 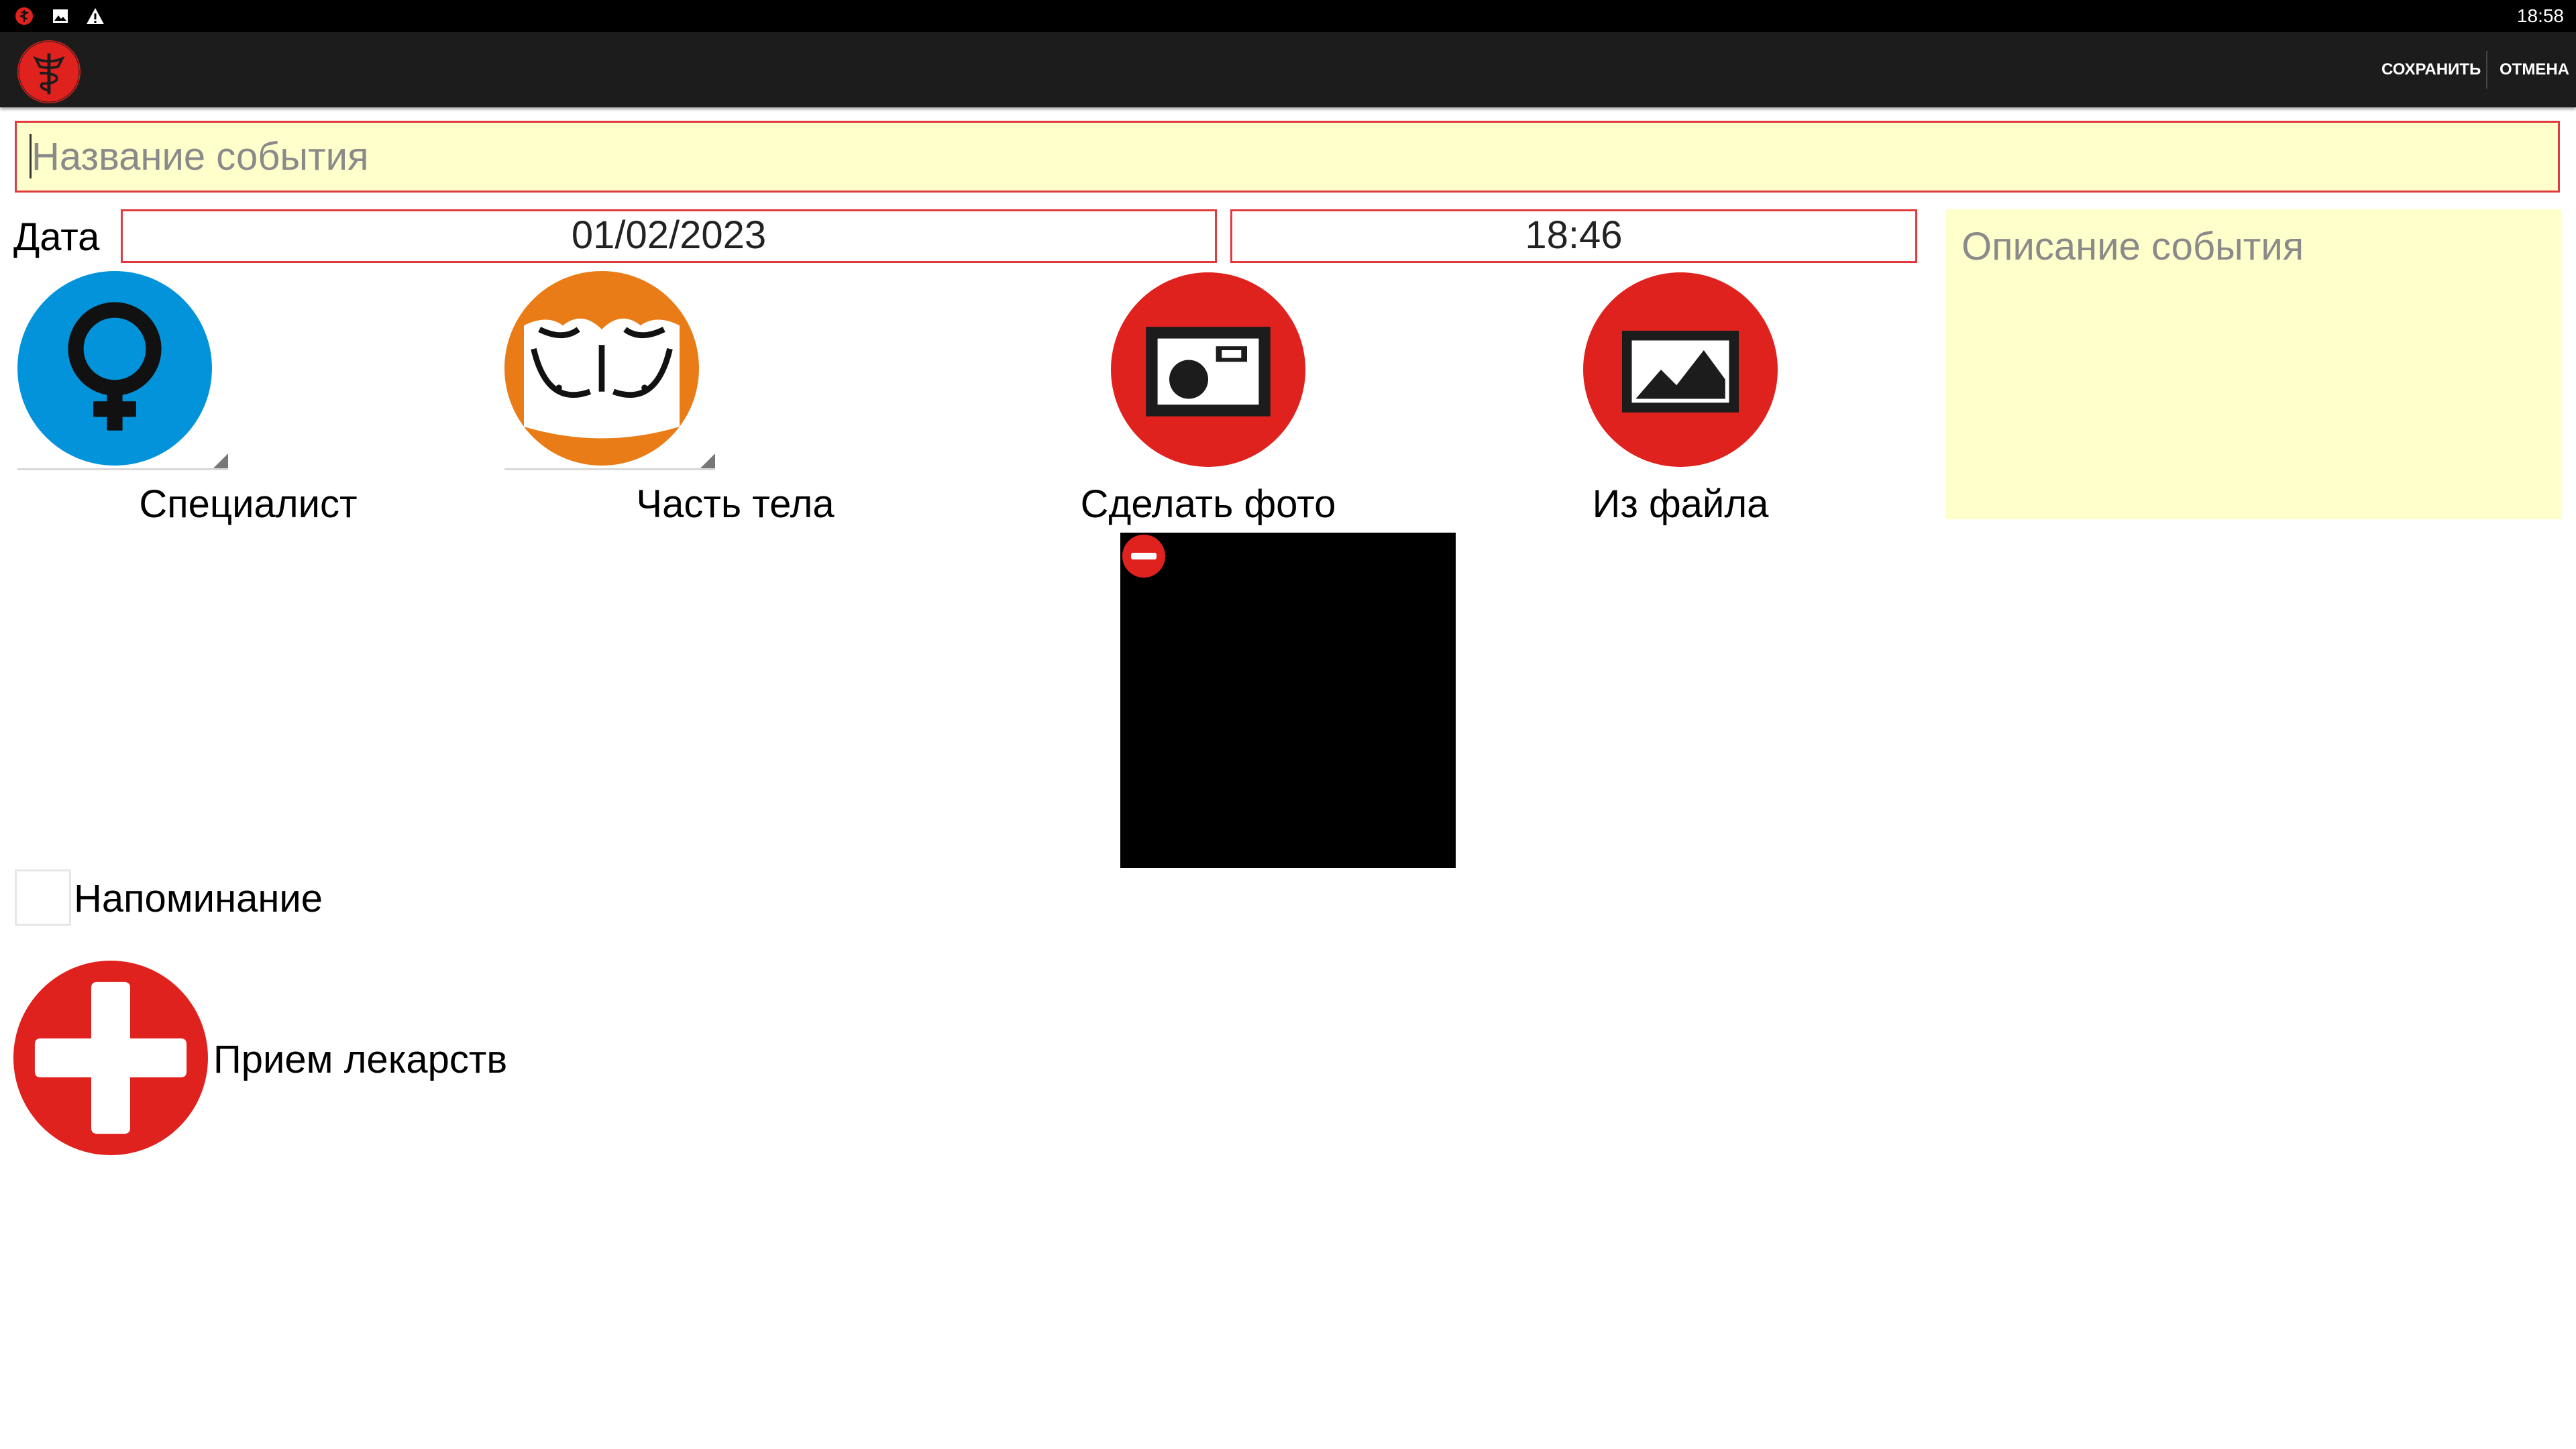 What do you see at coordinates (1573, 236) in the screenshot?
I see `time-field: 18:46` at bounding box center [1573, 236].